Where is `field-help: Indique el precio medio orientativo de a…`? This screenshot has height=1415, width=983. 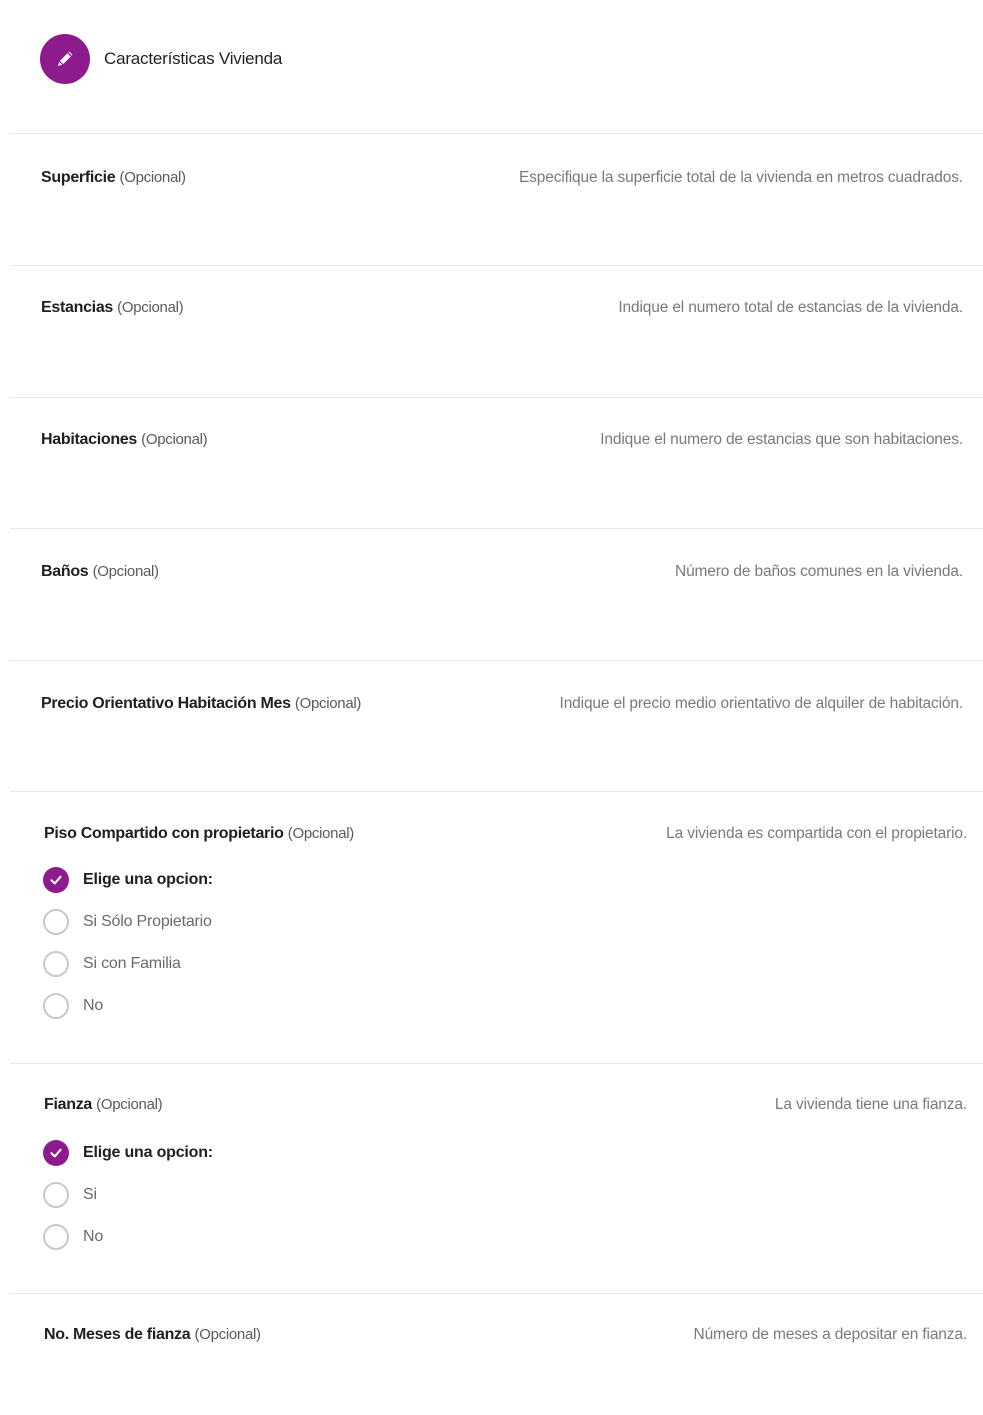 field-help: Indique el precio medio orientativo de a… is located at coordinates (761, 703).